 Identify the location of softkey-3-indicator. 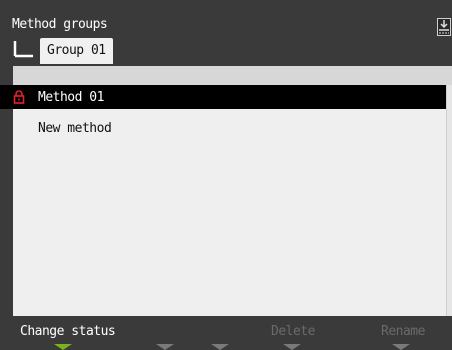
(220, 347).